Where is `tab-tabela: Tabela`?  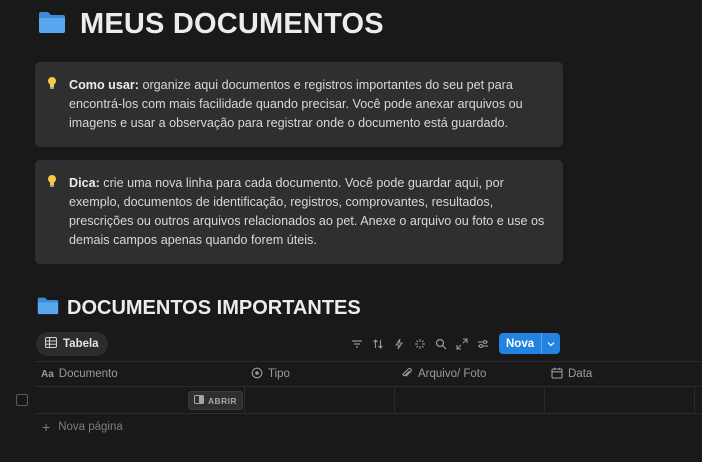
tab-tabela: Tabela is located at coordinates (72, 344).